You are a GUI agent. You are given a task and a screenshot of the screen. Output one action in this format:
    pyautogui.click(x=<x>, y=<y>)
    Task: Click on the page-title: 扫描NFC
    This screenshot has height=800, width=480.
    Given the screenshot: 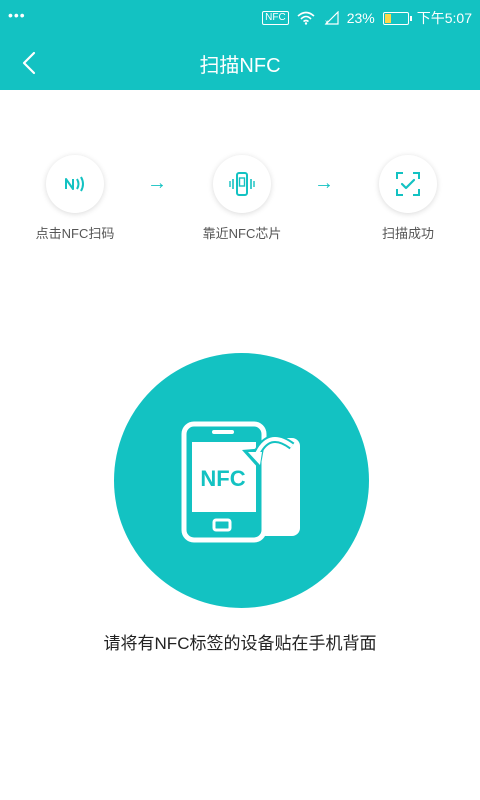 What is the action you would take?
    pyautogui.click(x=240, y=66)
    